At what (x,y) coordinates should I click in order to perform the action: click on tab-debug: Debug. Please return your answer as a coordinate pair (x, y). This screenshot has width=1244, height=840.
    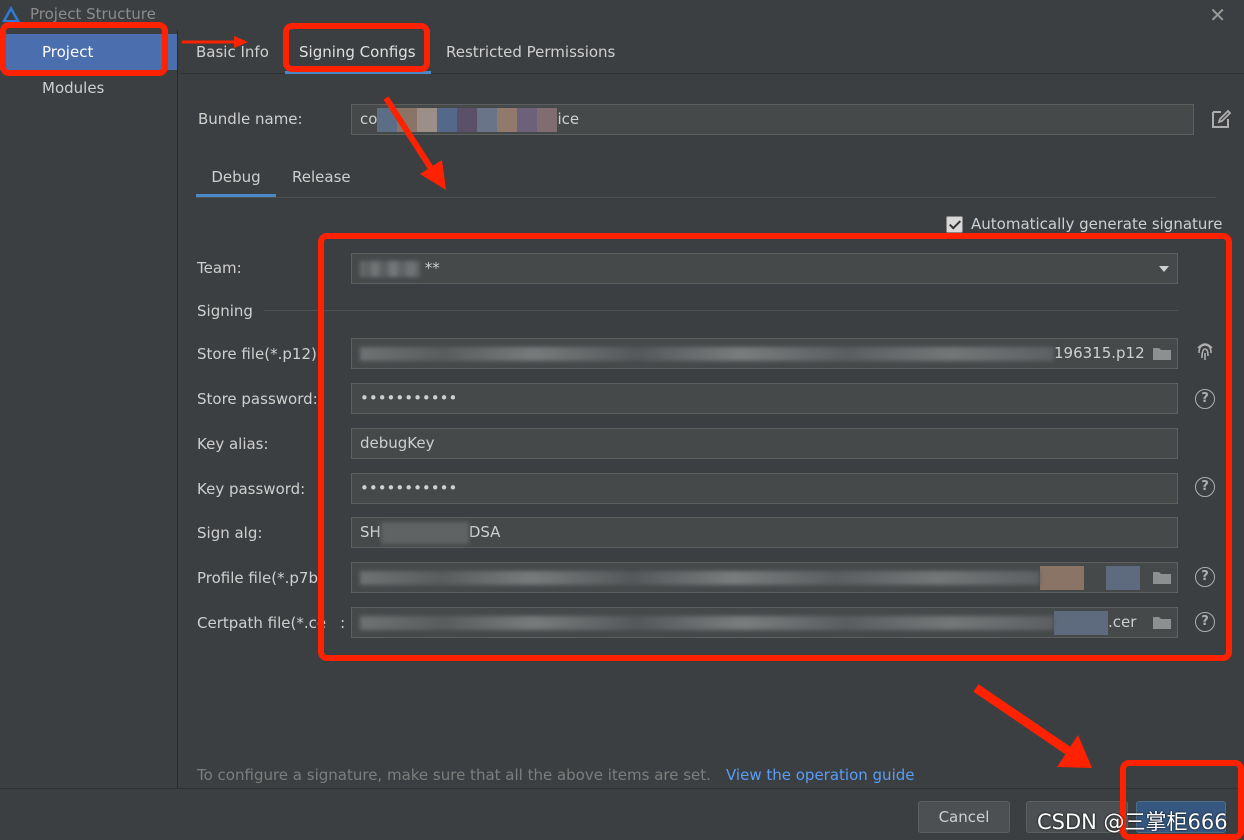
    Looking at the image, I should click on (236, 178).